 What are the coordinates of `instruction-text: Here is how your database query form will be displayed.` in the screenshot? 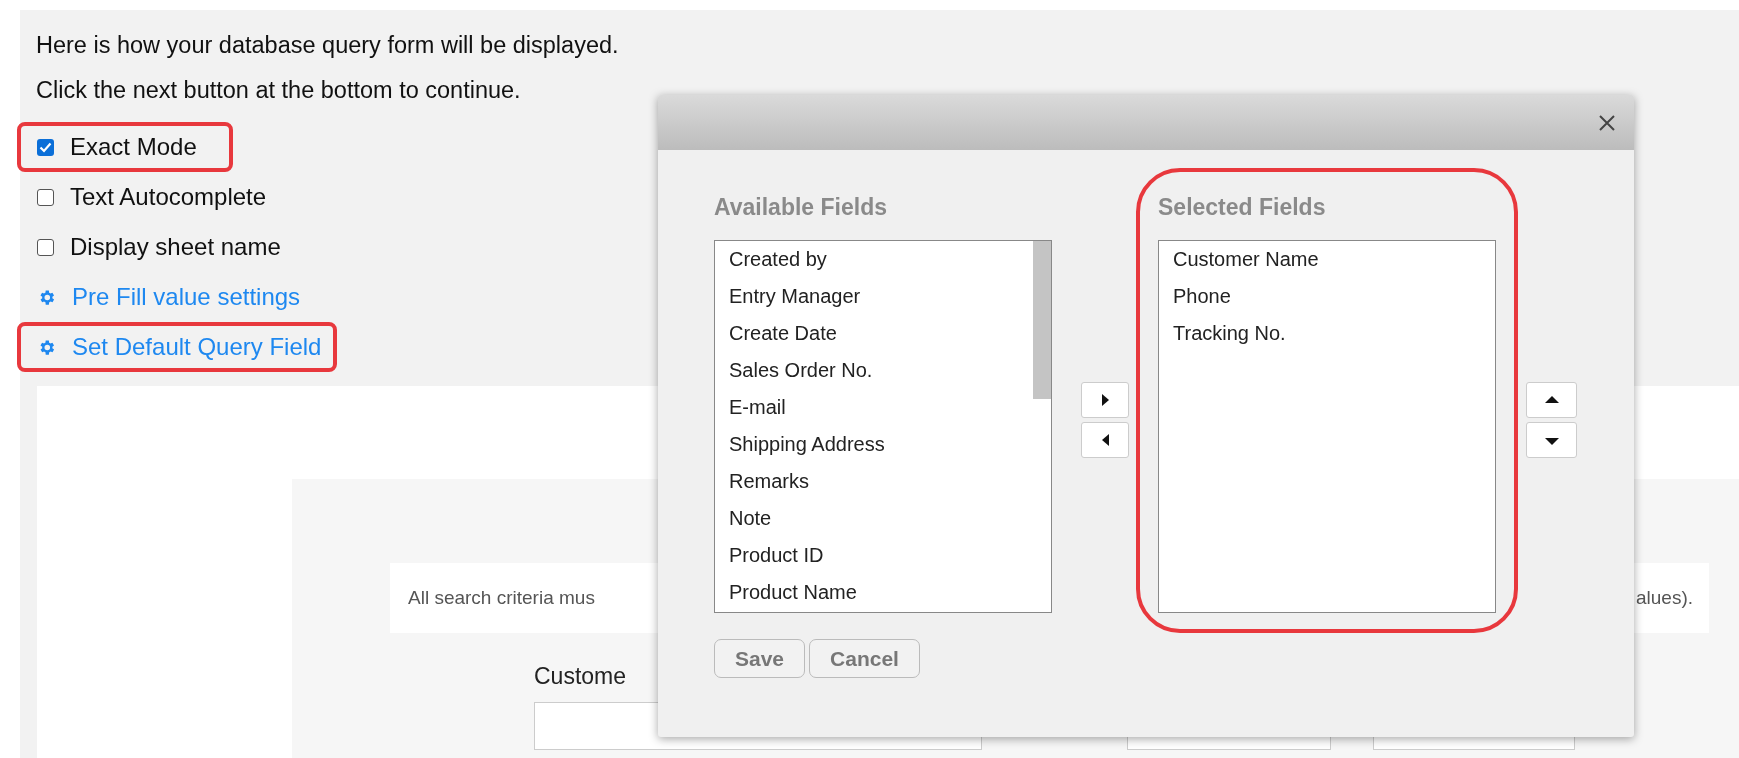 It's located at (328, 45).